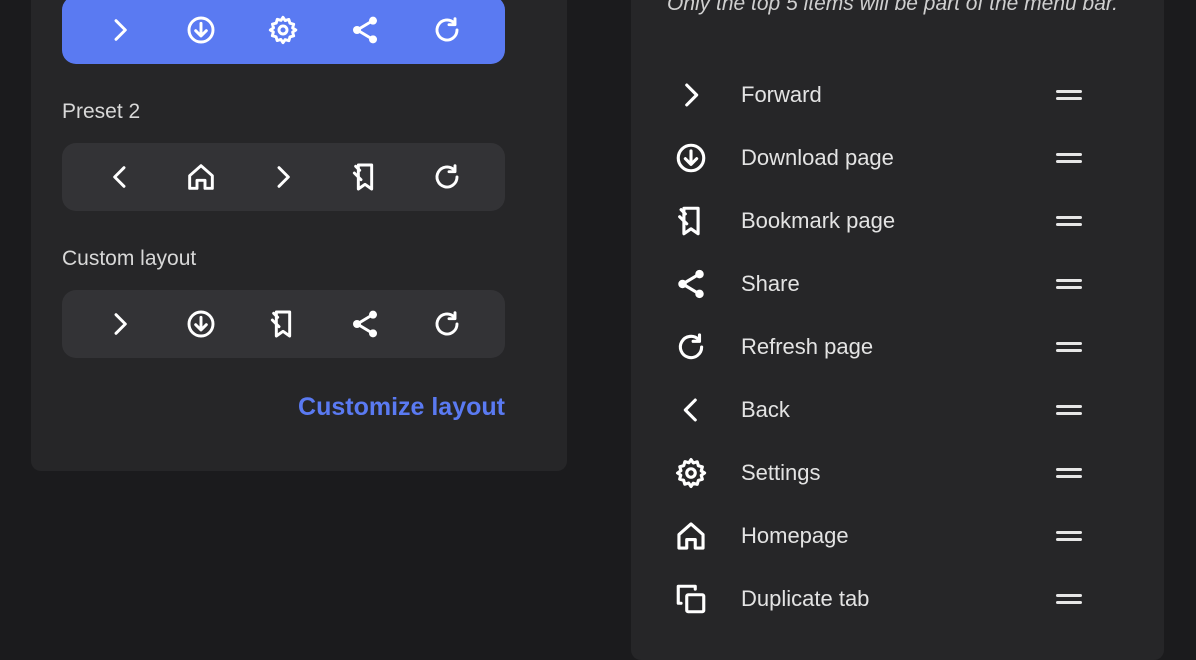 The width and height of the screenshot is (1196, 660). What do you see at coordinates (888, 599) in the screenshot?
I see `list-item-duplicate-tab: Duplicate tab` at bounding box center [888, 599].